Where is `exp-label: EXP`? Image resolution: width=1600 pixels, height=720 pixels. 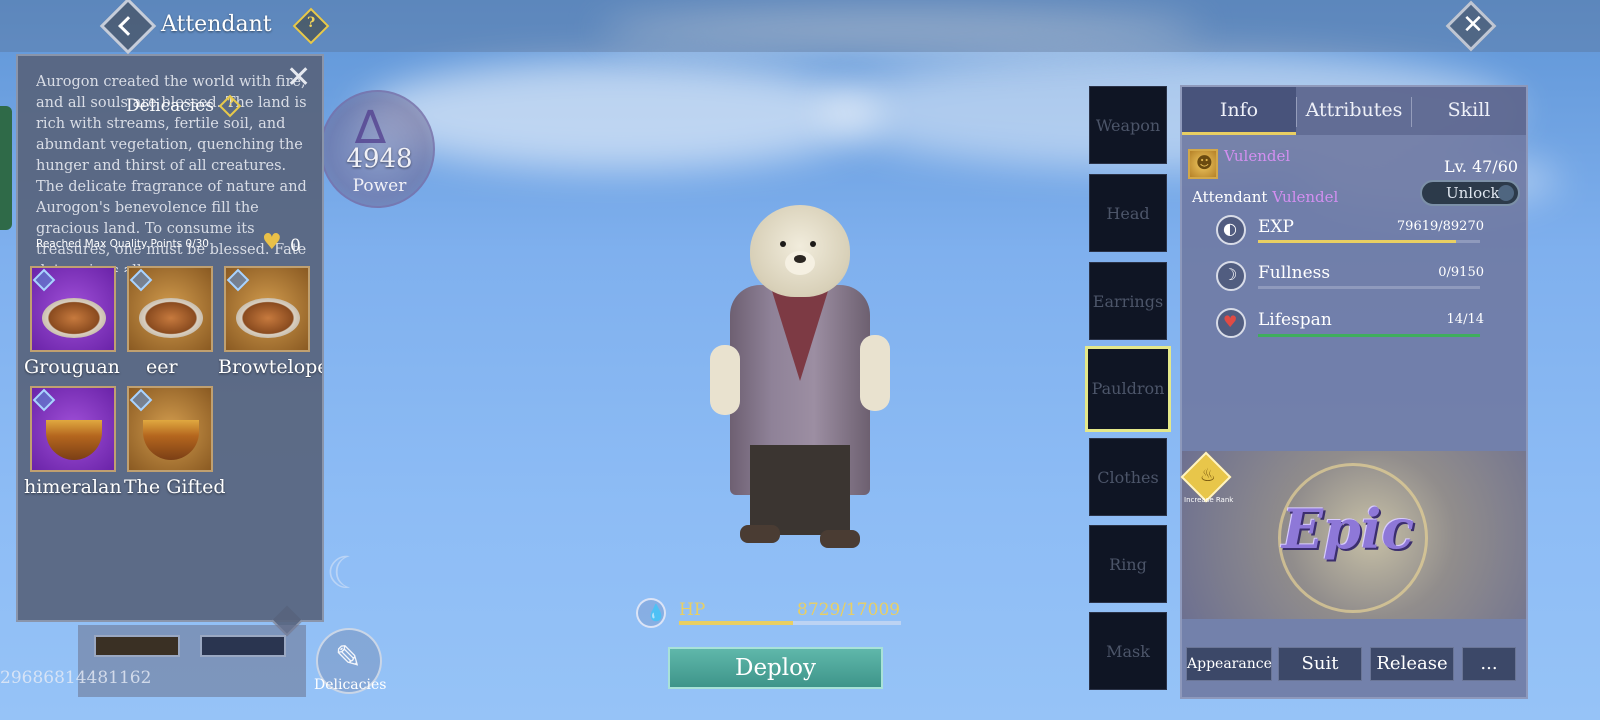 exp-label: EXP is located at coordinates (1276, 227).